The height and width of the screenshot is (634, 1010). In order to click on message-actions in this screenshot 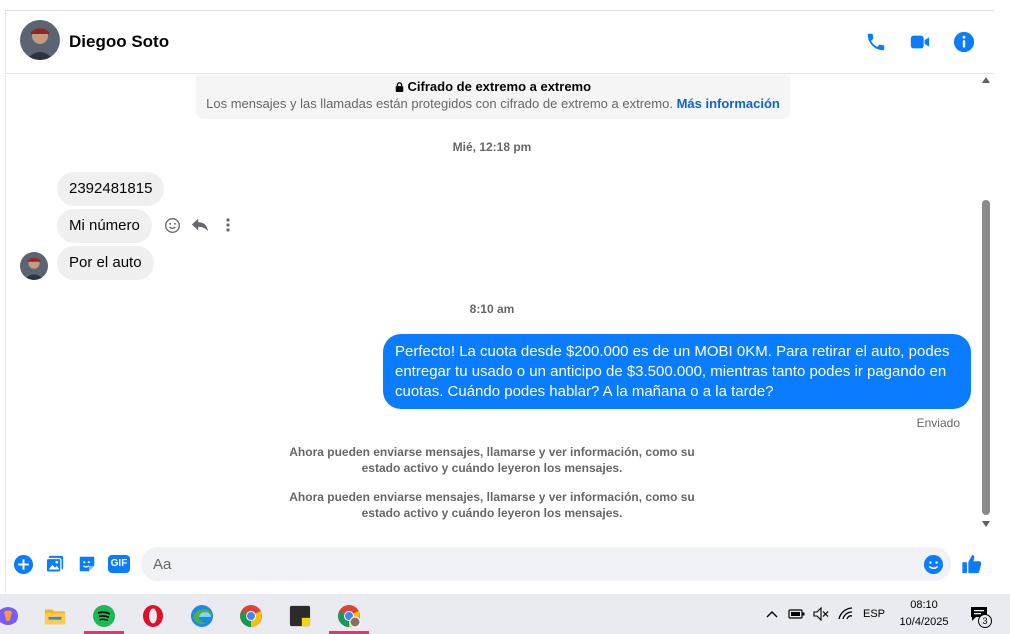, I will do `click(200, 225)`.